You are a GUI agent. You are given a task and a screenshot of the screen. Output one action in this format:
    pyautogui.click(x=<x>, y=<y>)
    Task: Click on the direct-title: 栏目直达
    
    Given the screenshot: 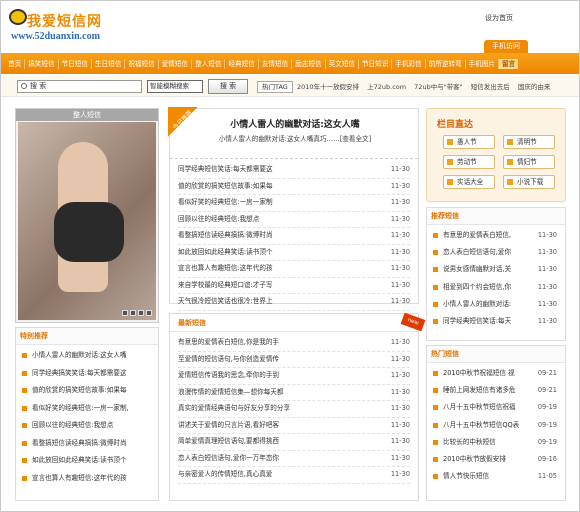 What is the action you would take?
    pyautogui.click(x=455, y=125)
    